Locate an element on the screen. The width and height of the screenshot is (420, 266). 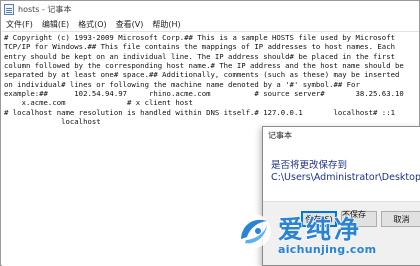
notepad-icon is located at coordinates (9, 9).